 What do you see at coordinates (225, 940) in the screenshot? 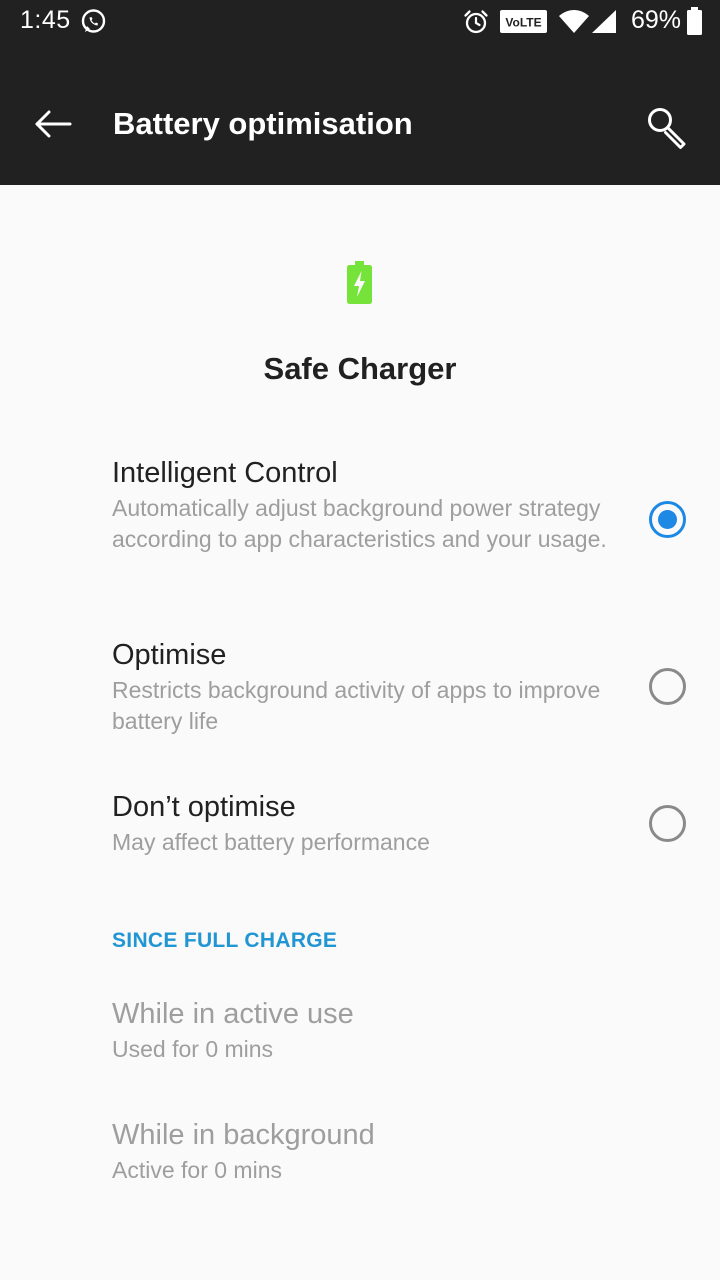
I see `section-header-since-full-charge: SINCE FULL CHARGE` at bounding box center [225, 940].